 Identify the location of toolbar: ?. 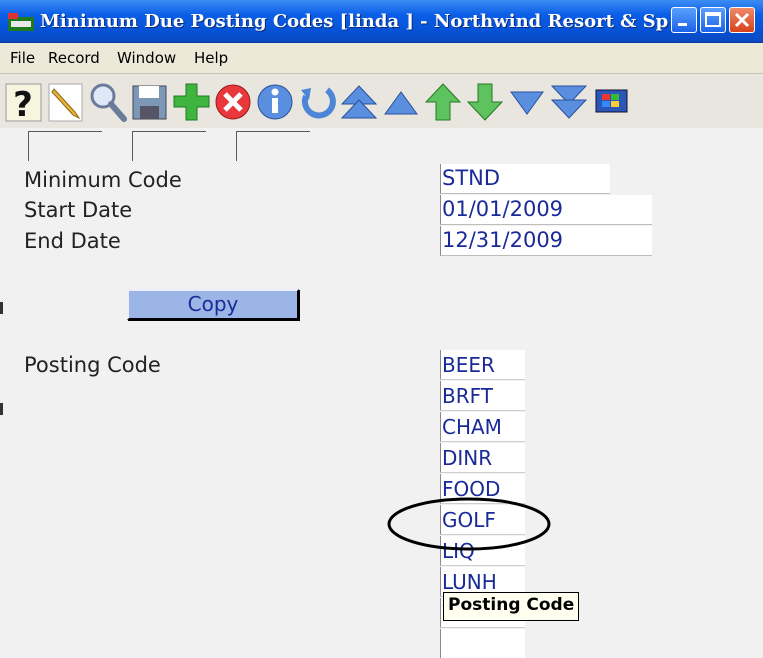
(381, 101).